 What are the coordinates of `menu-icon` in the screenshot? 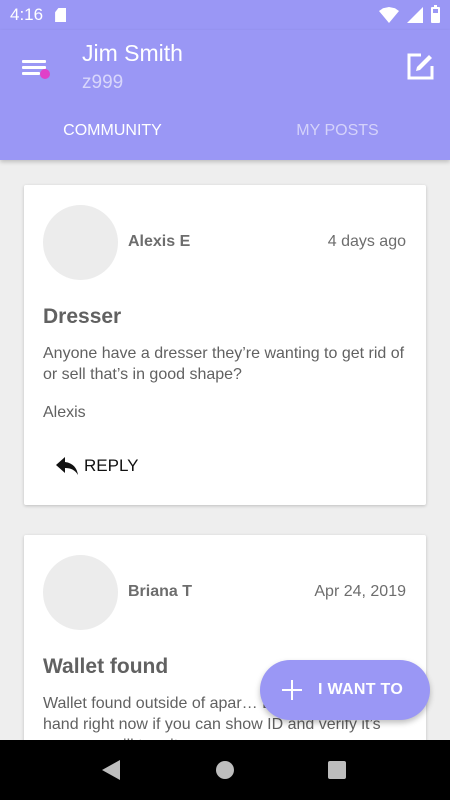 It's located at (37, 70).